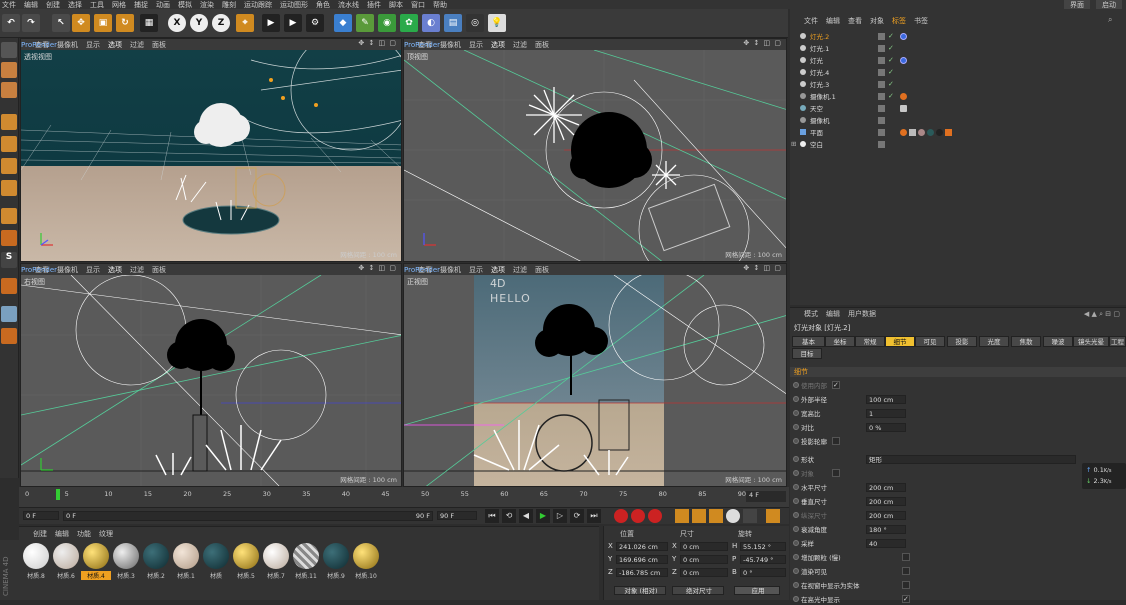 The width and height of the screenshot is (1126, 605). I want to click on play-button: ▶, so click(543, 516).